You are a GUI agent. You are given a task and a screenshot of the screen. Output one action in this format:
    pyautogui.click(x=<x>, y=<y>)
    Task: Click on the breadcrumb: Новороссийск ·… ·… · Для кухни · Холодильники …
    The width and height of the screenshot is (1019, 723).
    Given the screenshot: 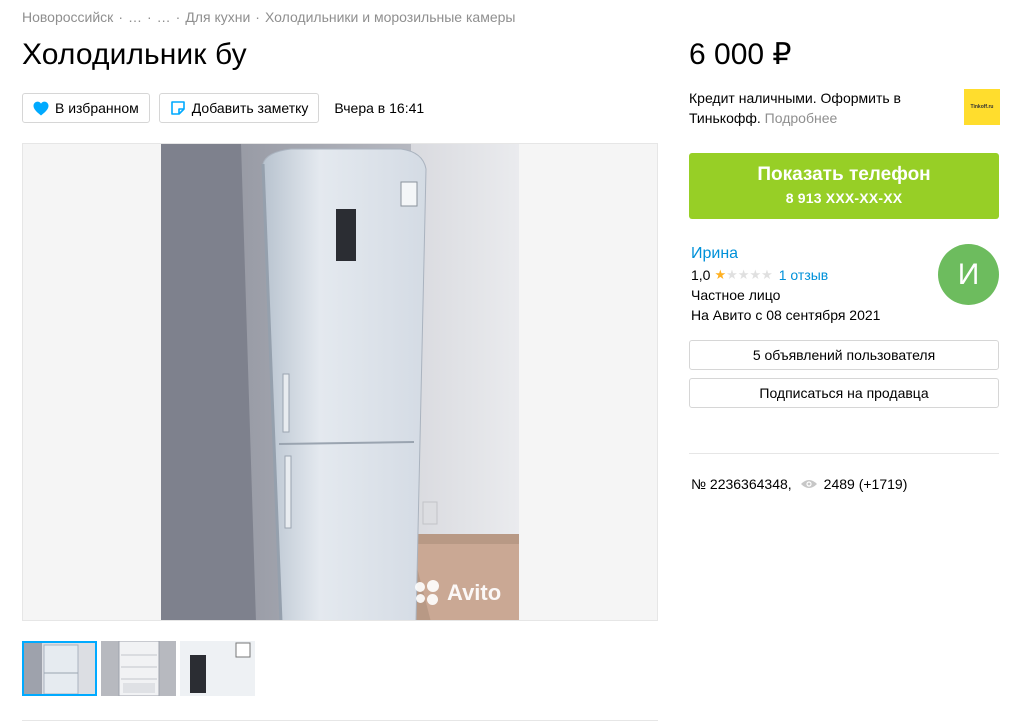 What is the action you would take?
    pyautogui.click(x=268, y=17)
    